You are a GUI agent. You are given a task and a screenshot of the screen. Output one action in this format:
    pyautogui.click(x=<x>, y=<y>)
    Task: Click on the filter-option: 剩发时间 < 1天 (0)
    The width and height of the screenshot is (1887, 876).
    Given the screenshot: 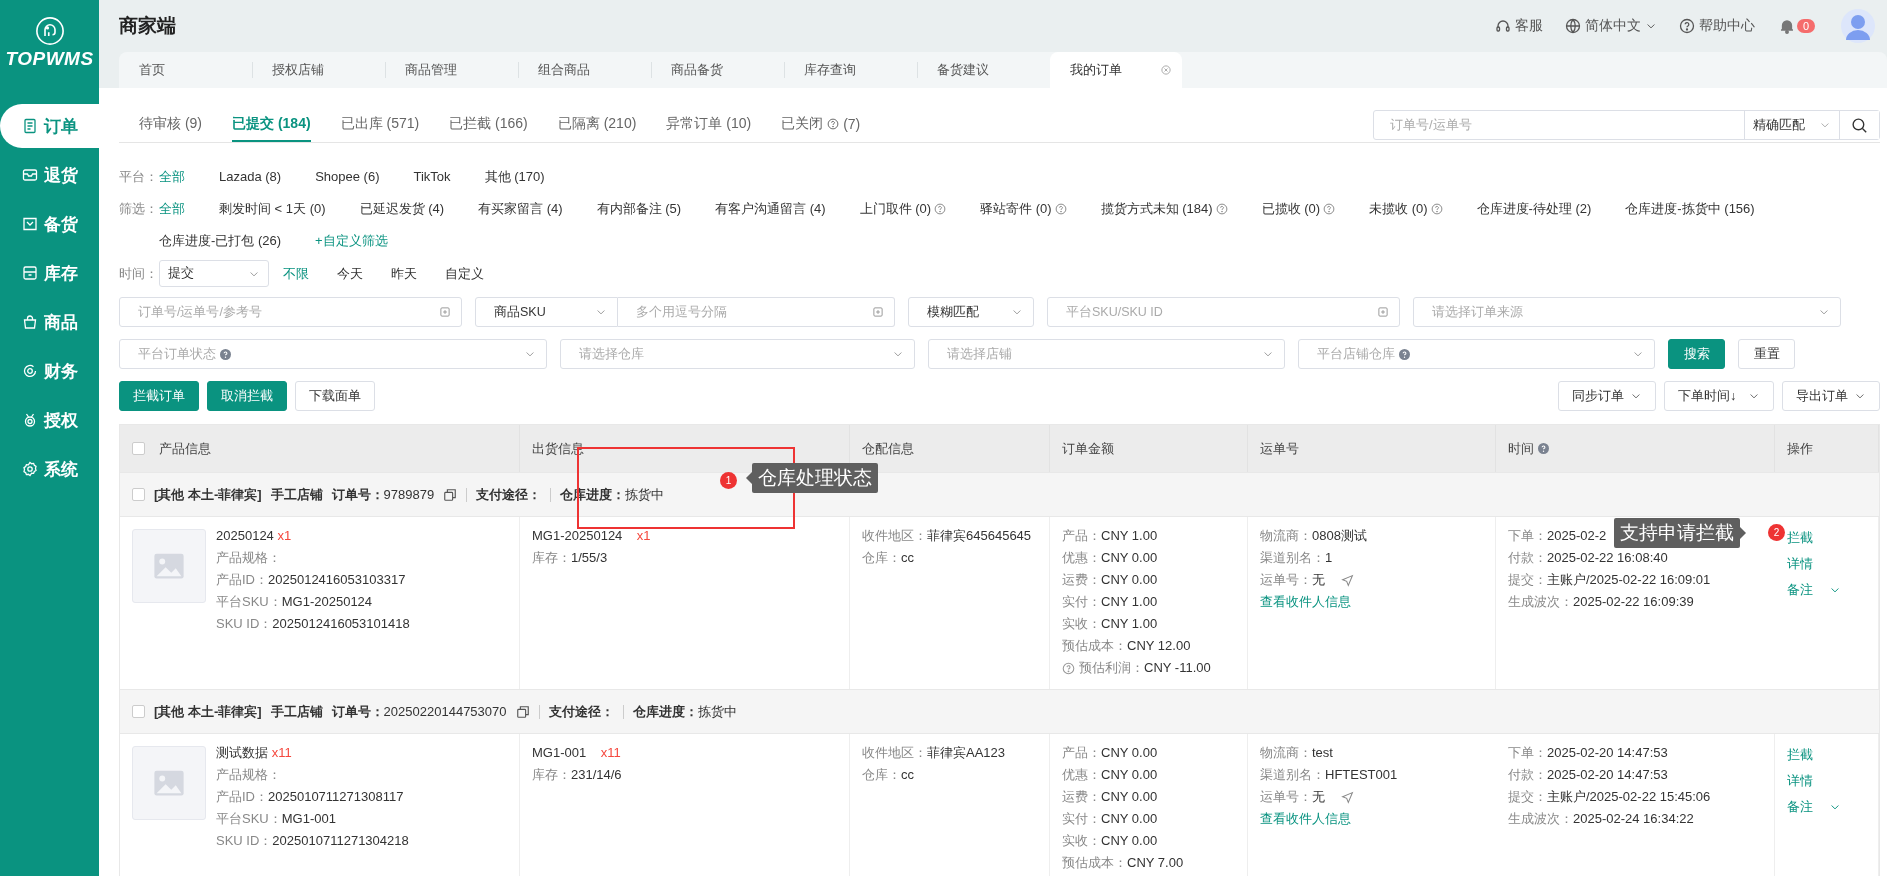 What is the action you would take?
    pyautogui.click(x=272, y=209)
    